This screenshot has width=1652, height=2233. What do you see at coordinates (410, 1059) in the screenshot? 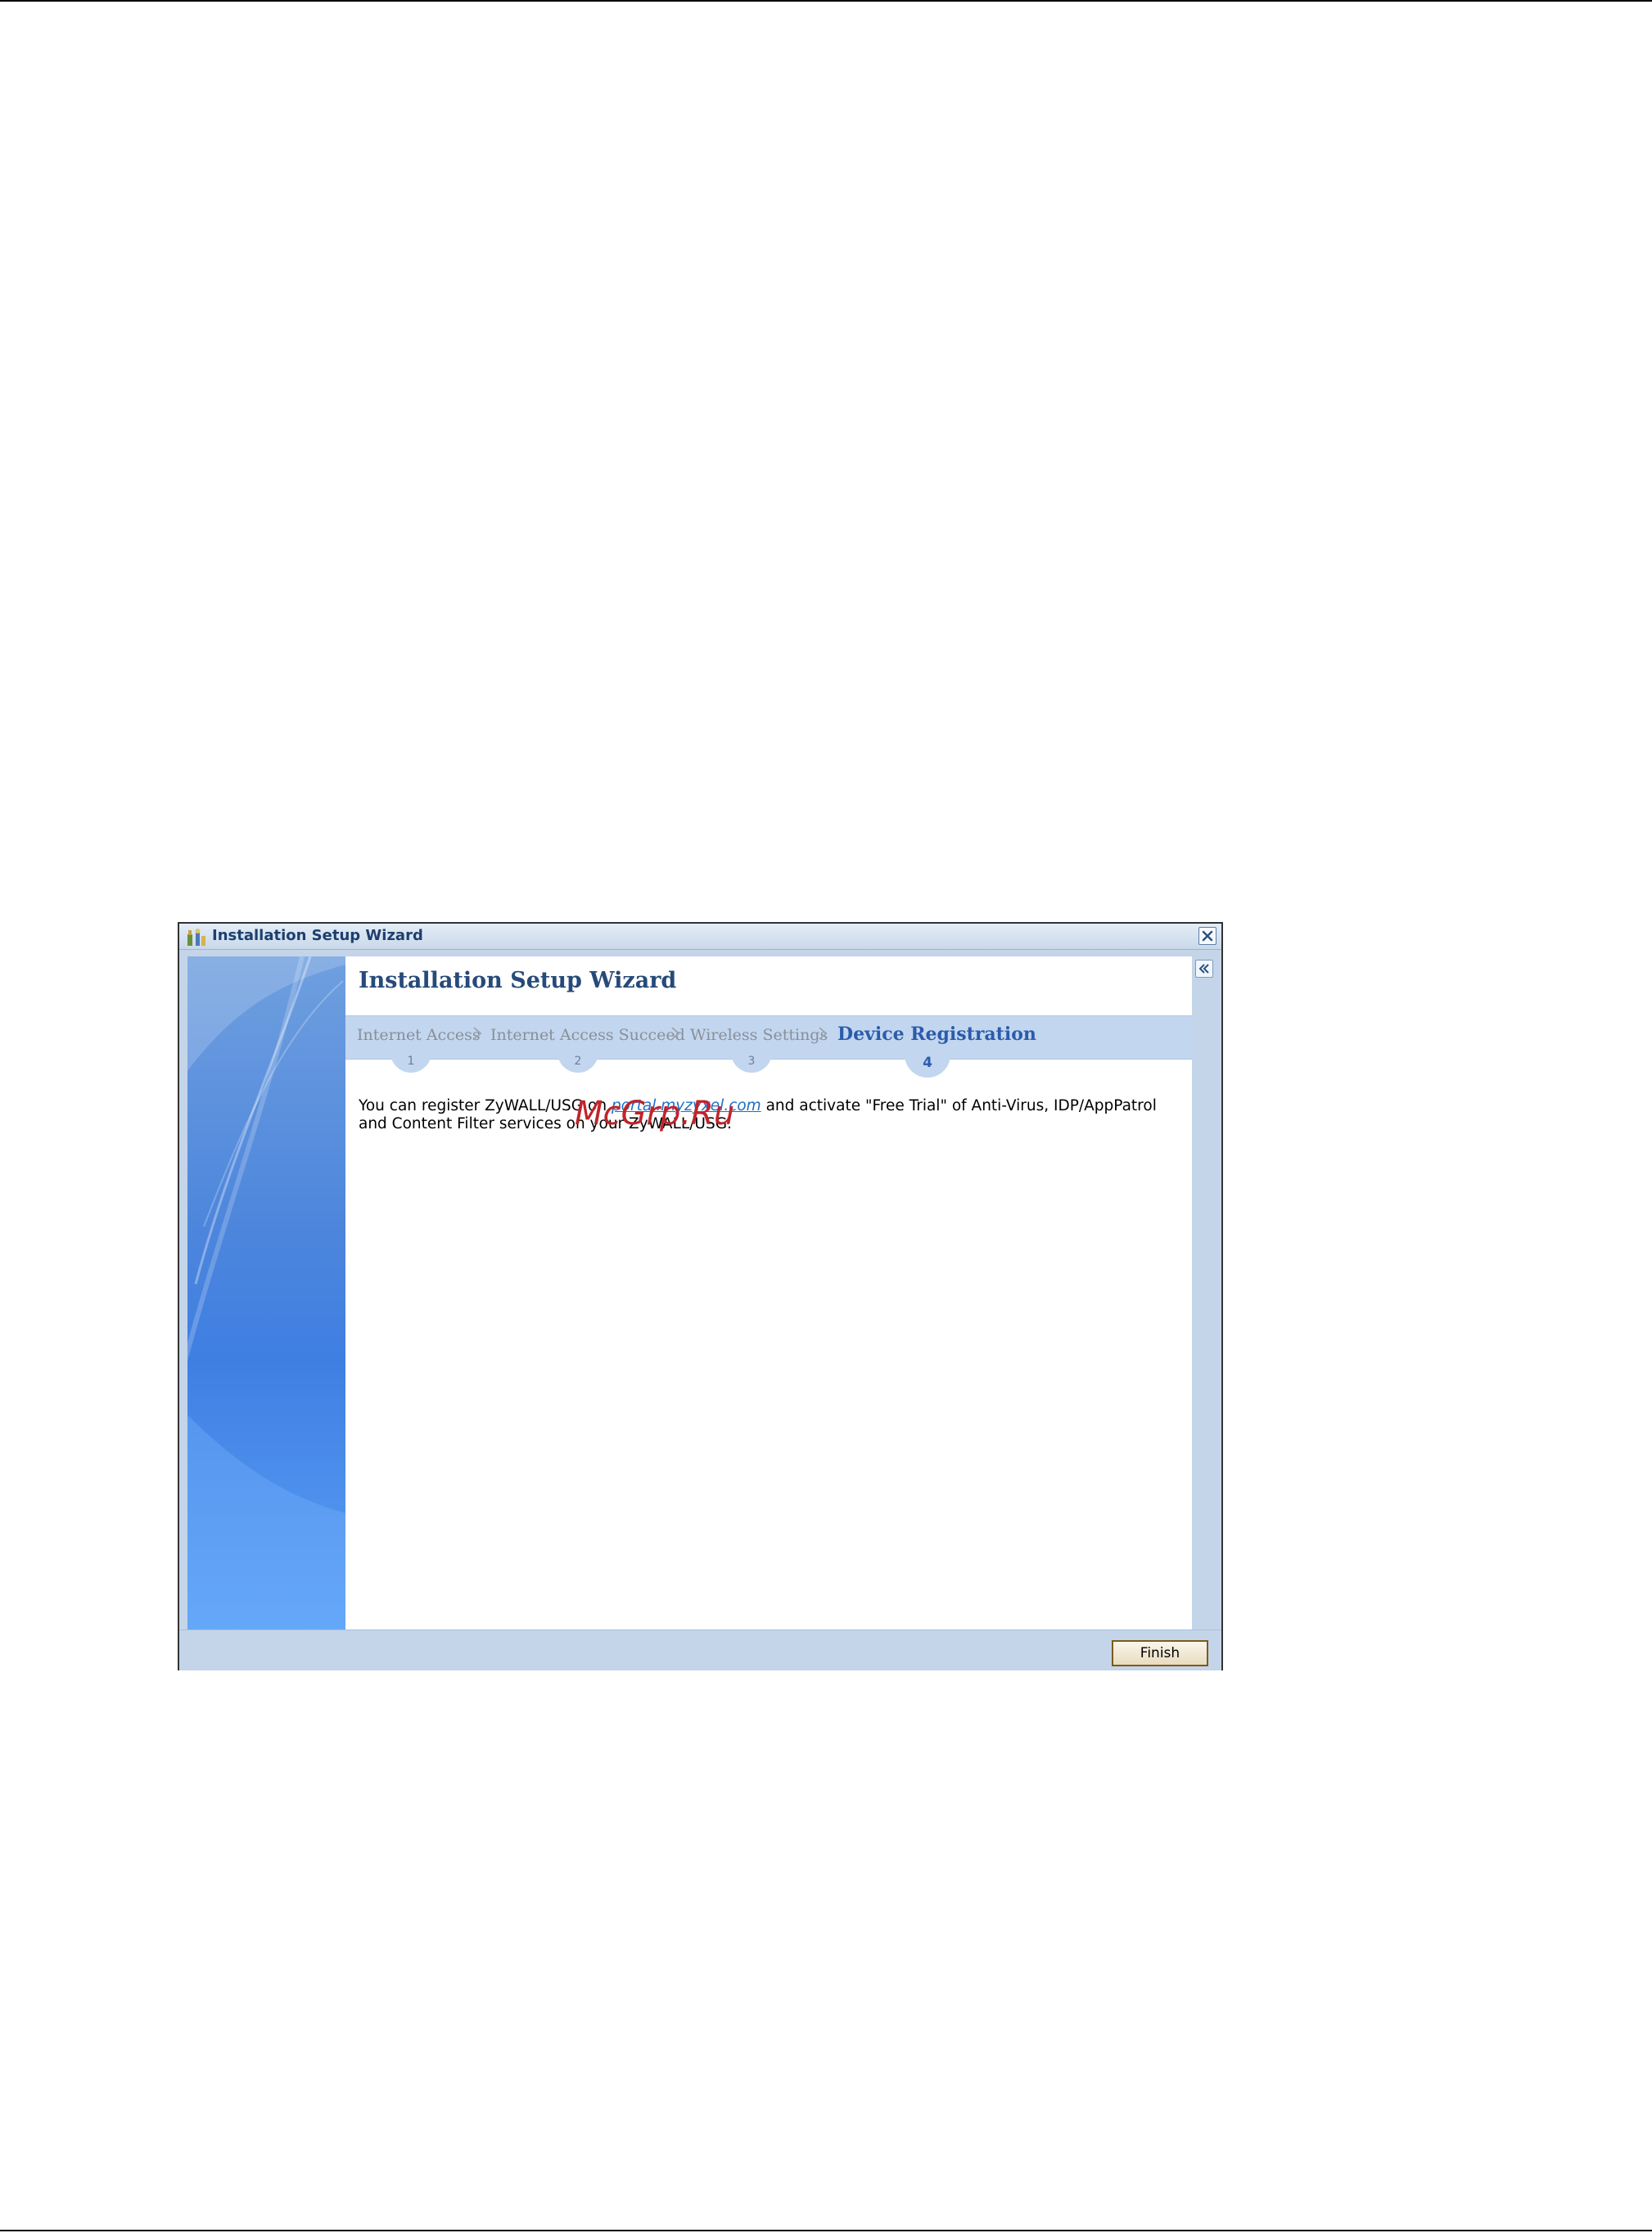
I see `step-number-1: 1` at bounding box center [410, 1059].